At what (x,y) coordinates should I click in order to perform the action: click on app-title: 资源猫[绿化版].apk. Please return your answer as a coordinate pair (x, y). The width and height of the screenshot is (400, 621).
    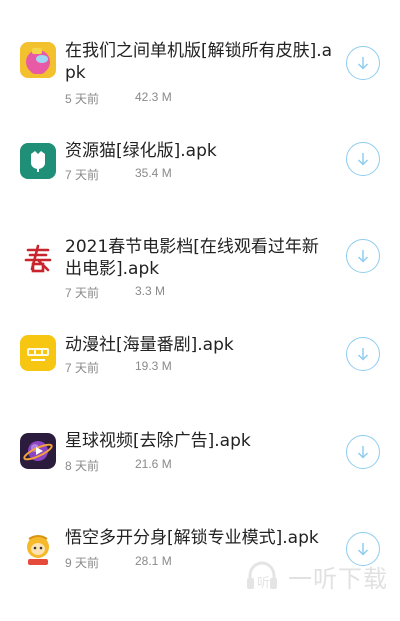
    Looking at the image, I should click on (200, 151).